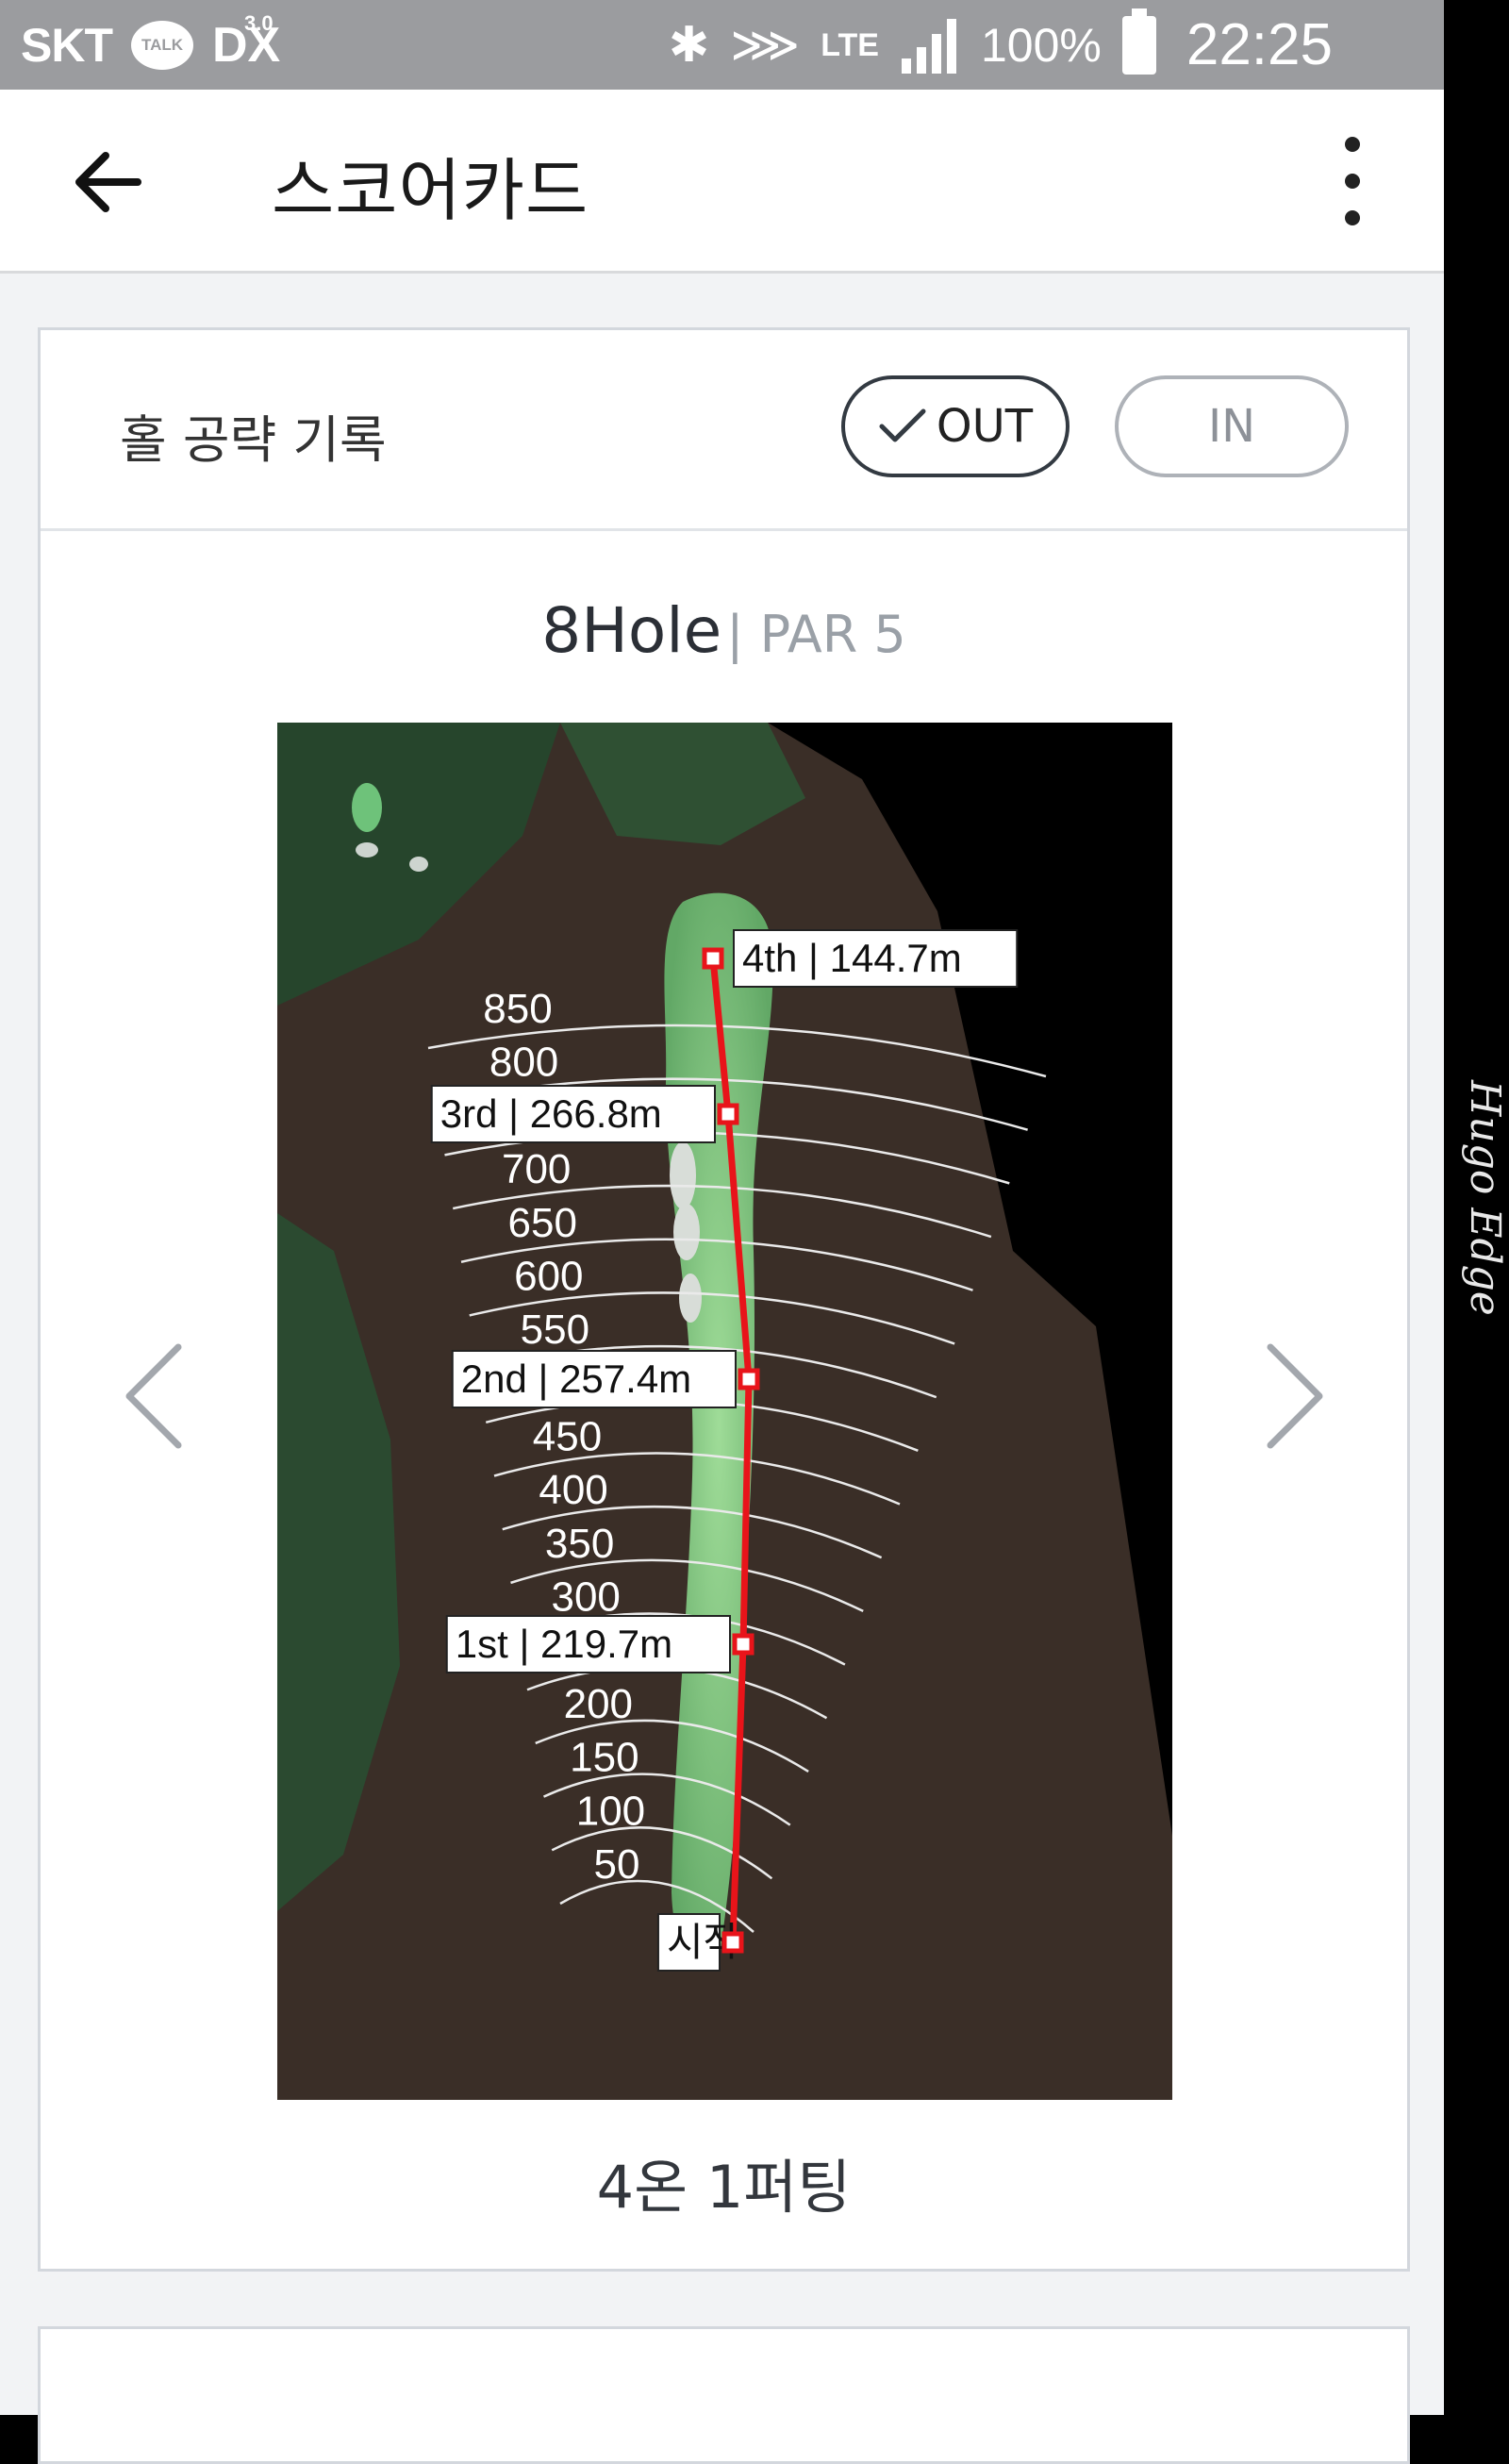 The image size is (1509, 2464). Describe the element at coordinates (367, 808) in the screenshot. I see `water` at that location.